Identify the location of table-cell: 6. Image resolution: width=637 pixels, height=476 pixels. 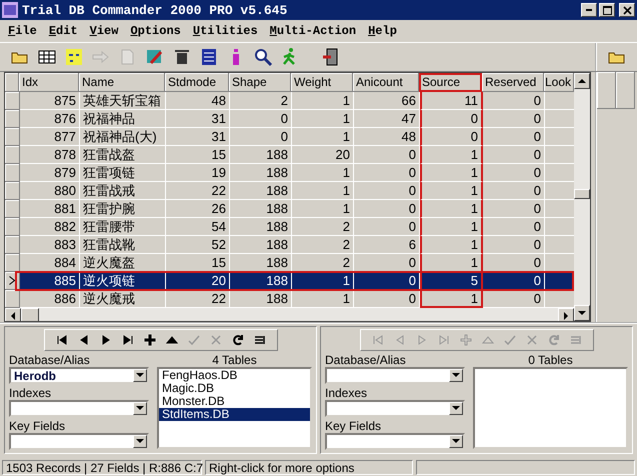
(387, 245).